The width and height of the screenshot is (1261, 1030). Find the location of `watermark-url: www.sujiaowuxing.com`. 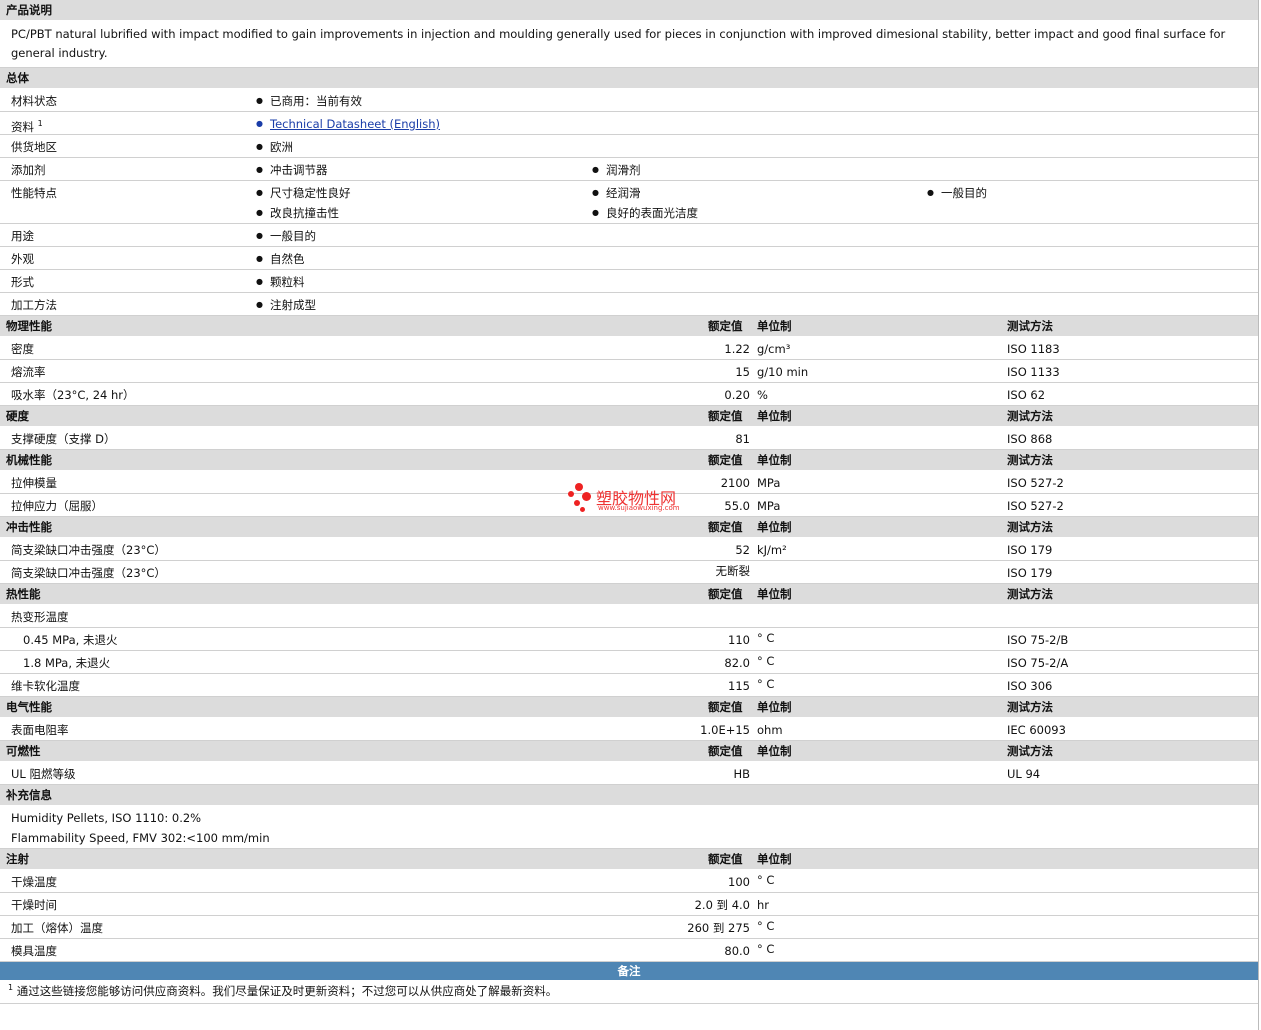

watermark-url: www.sujiaowuxing.com is located at coordinates (639, 508).